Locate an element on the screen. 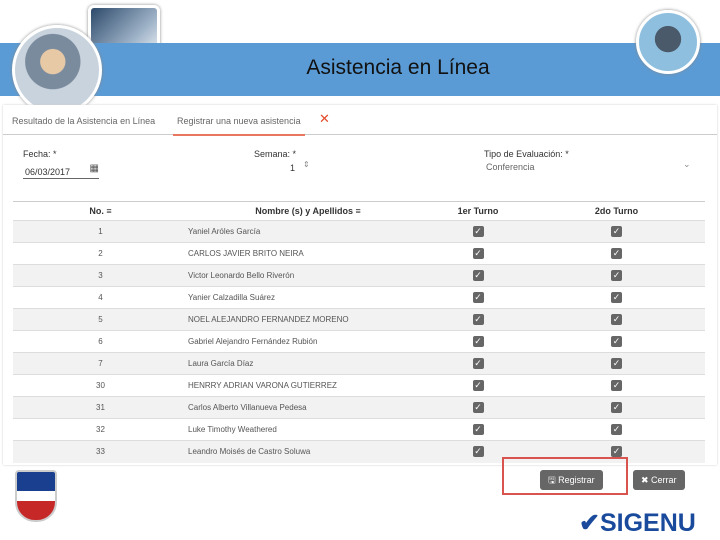 The width and height of the screenshot is (720, 540). table-row: 2 CARLOS JAVIER BRITO NEIRA ✓ ✓ is located at coordinates (359, 253).